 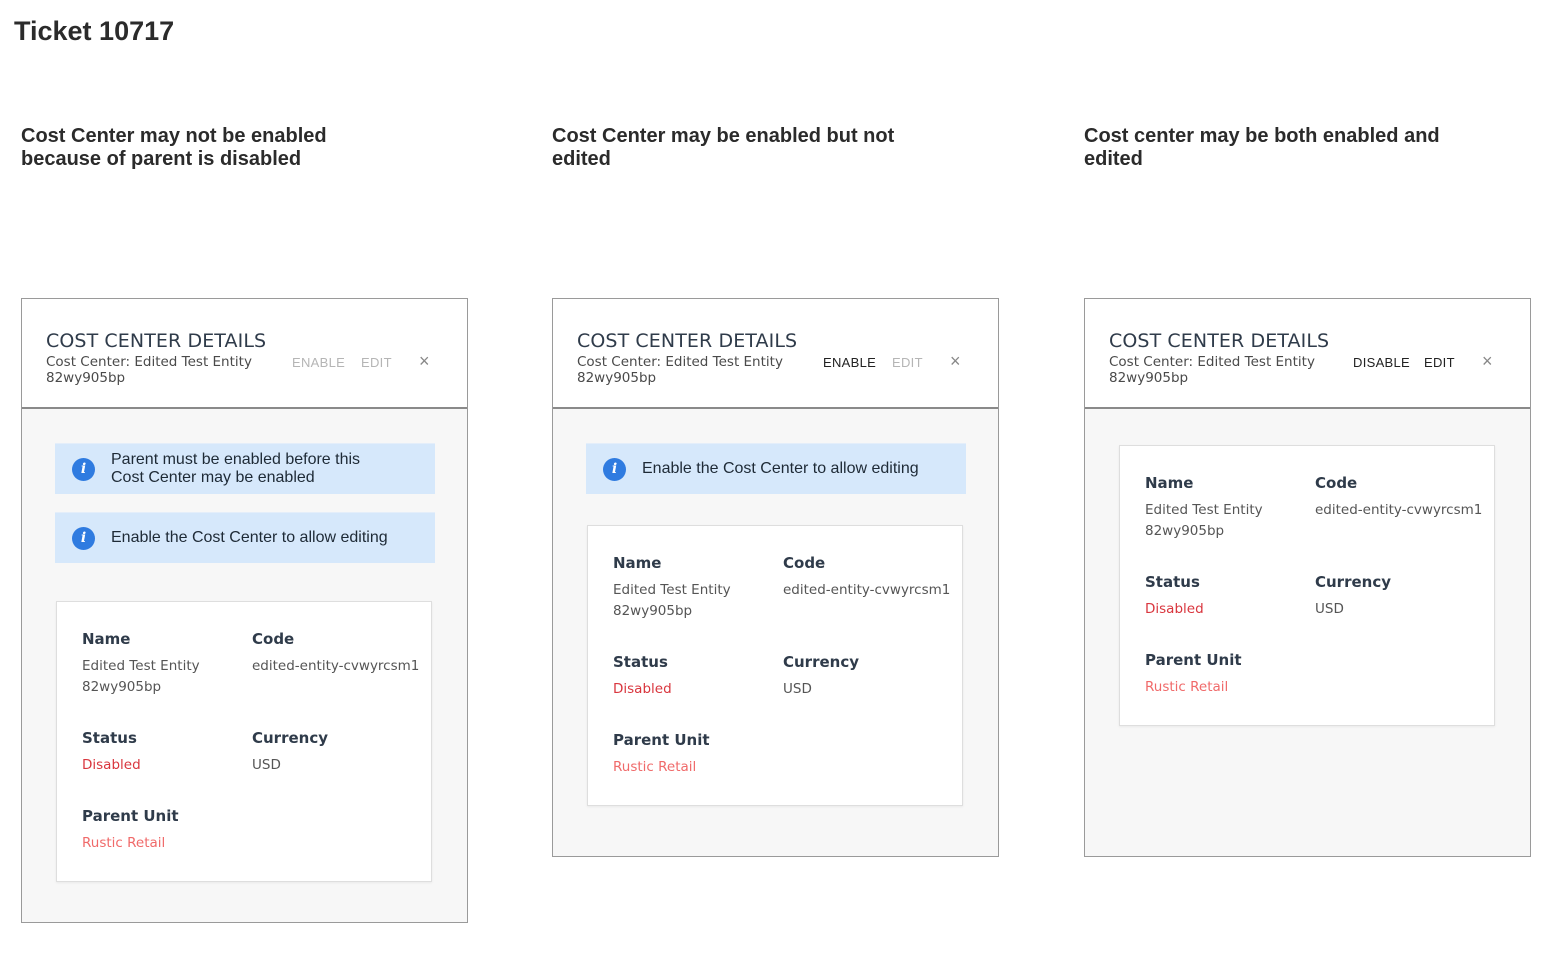 What do you see at coordinates (94, 31) in the screenshot?
I see `page-title: Ticket 10717` at bounding box center [94, 31].